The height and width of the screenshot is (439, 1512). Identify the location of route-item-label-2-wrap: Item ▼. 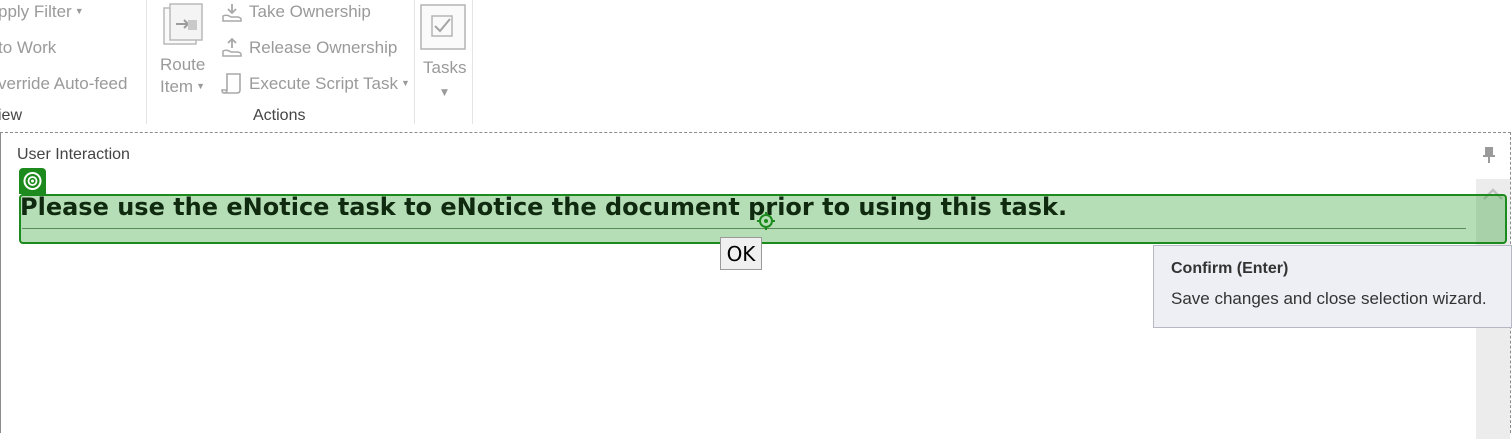
(182, 87).